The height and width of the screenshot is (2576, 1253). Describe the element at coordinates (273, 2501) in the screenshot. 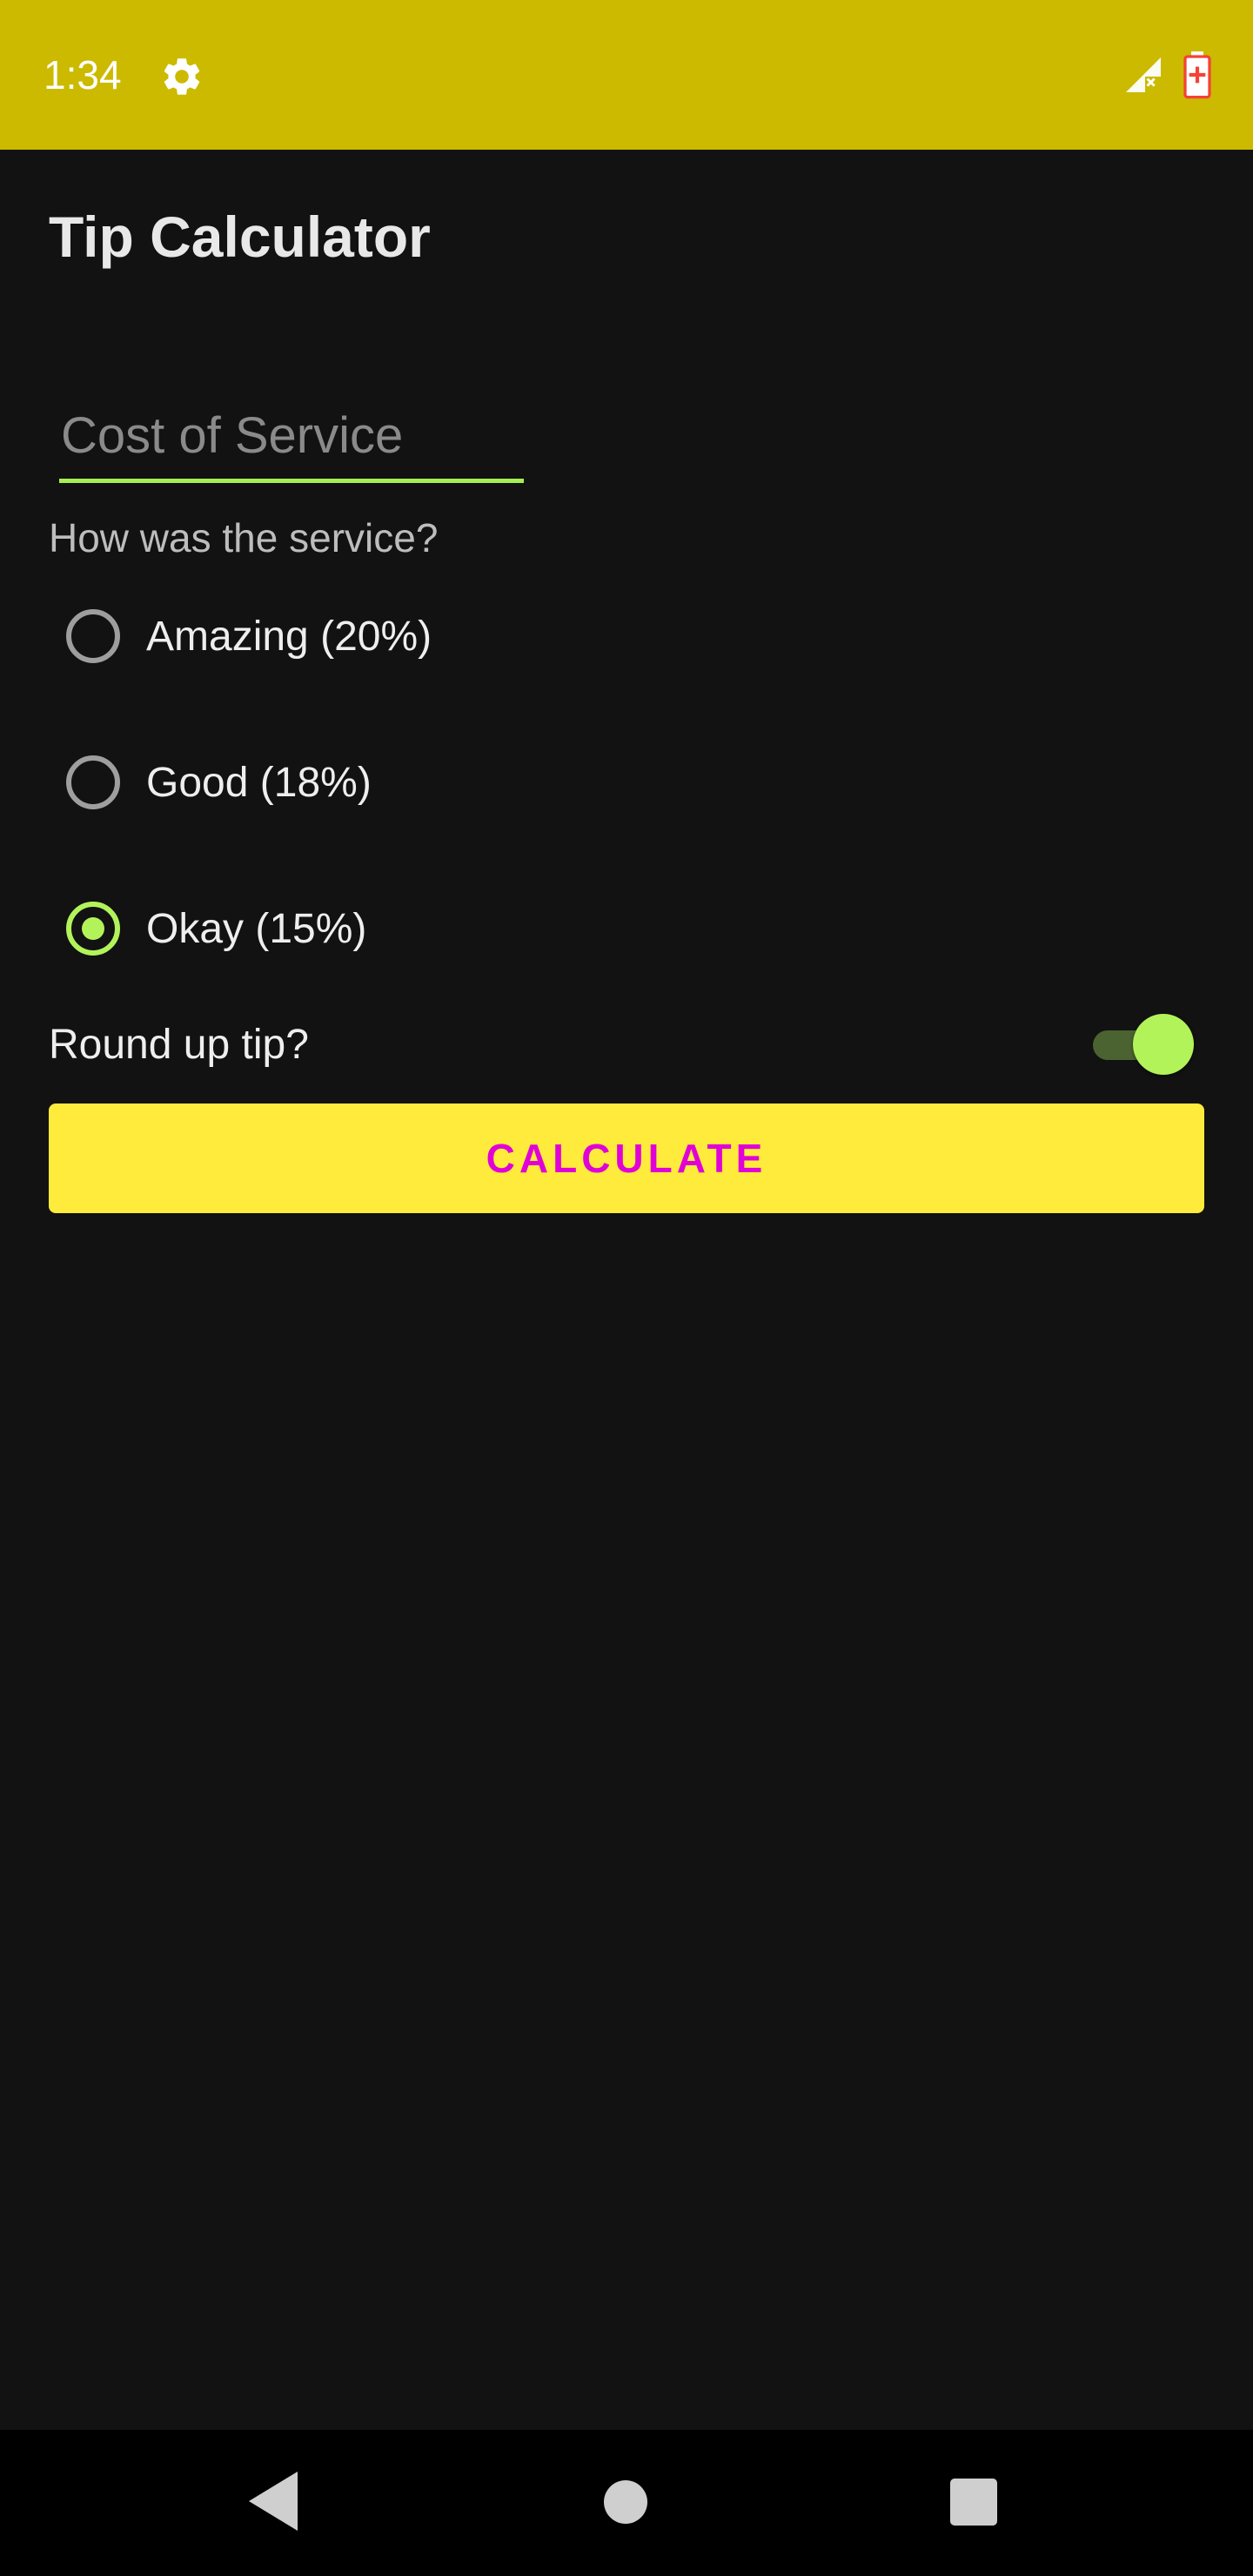

I see `back-icon` at that location.